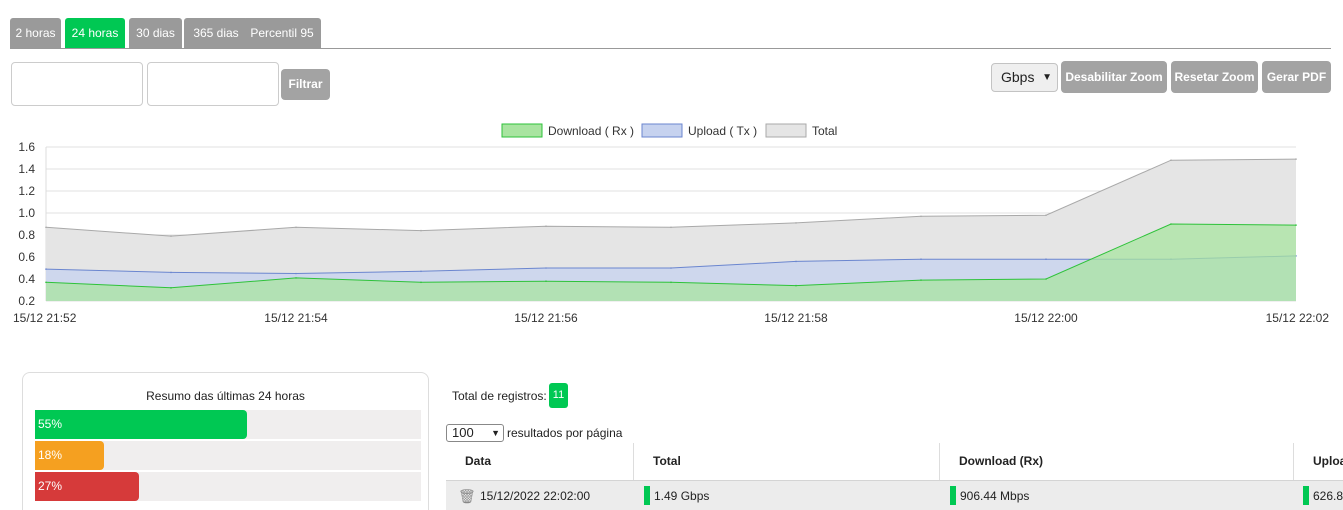  I want to click on summary-bar-high: 55%, so click(141, 424).